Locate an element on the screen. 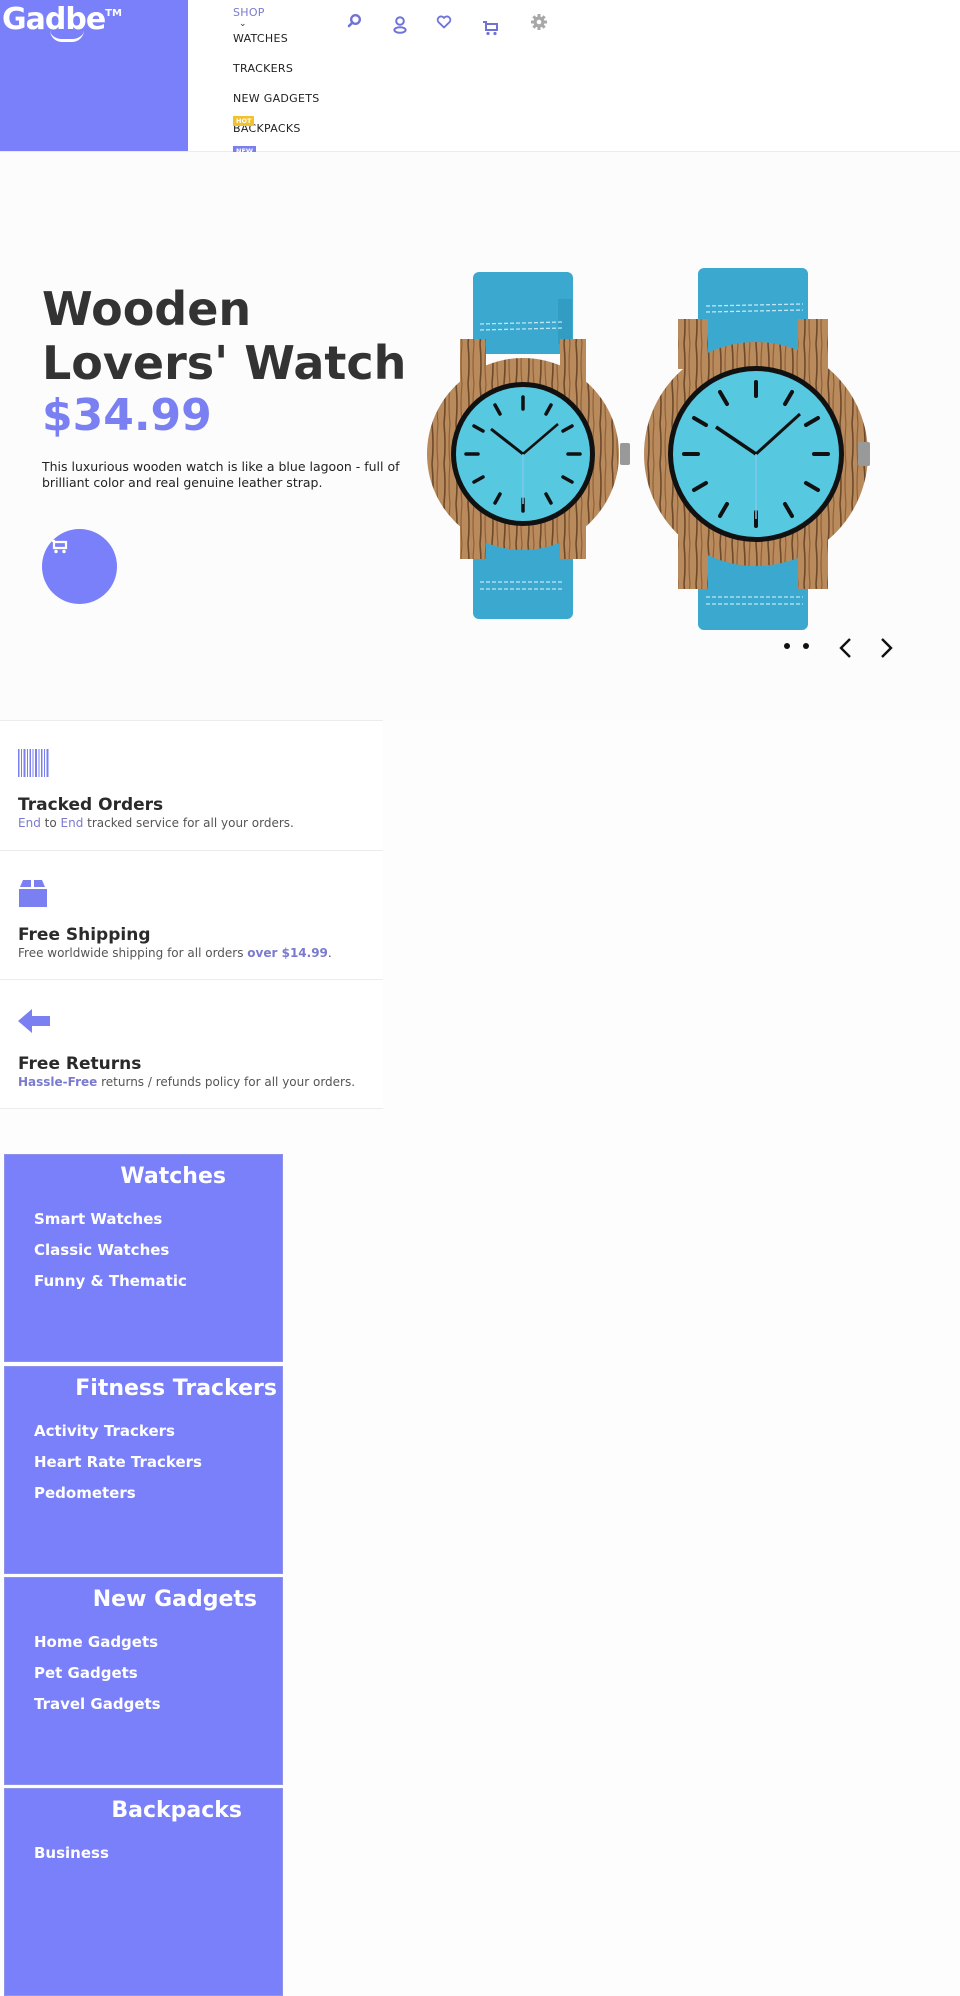 This screenshot has height=1996, width=960. slider-next-arrow-icon is located at coordinates (886, 648).